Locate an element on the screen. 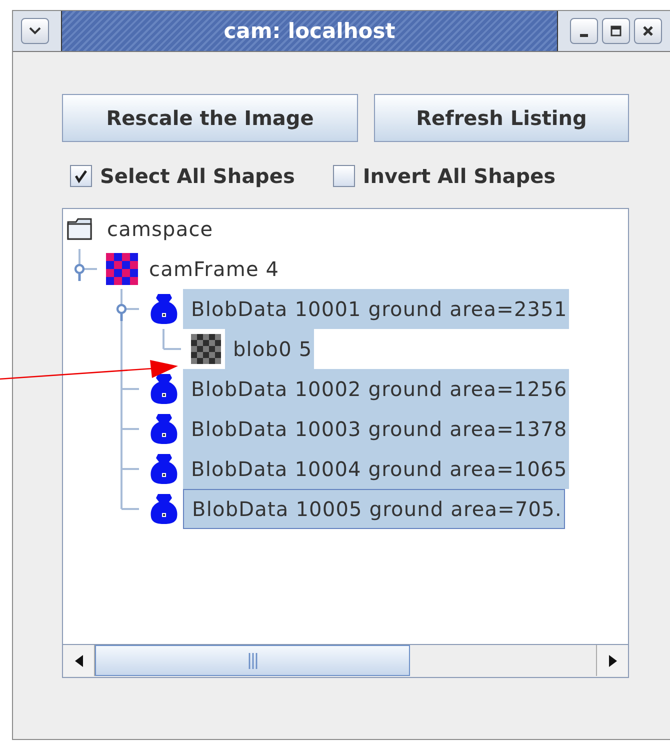 The image size is (670, 747). folder-icon is located at coordinates (79, 229).